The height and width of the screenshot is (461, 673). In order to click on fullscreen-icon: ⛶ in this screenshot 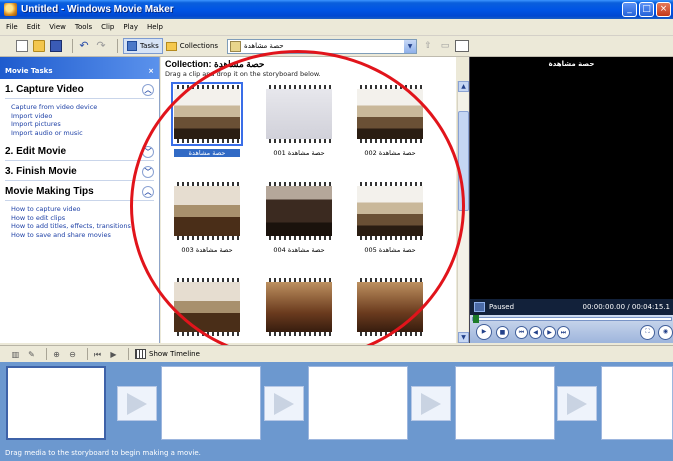, I will do `click(647, 332)`.